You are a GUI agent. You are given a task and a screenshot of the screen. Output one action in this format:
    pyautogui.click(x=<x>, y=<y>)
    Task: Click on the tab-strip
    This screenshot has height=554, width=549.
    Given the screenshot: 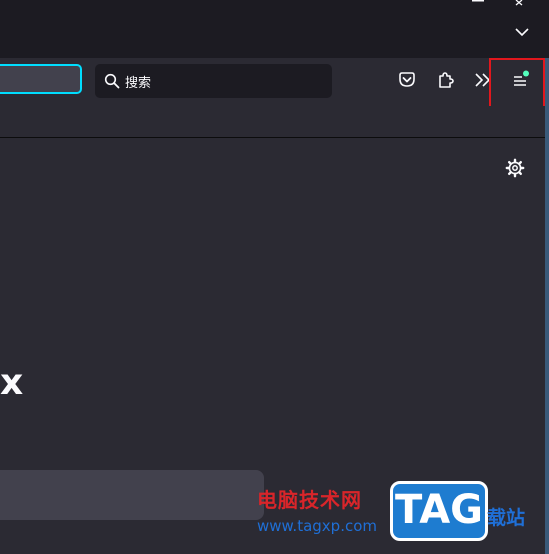 What is the action you would take?
    pyautogui.click(x=274, y=29)
    